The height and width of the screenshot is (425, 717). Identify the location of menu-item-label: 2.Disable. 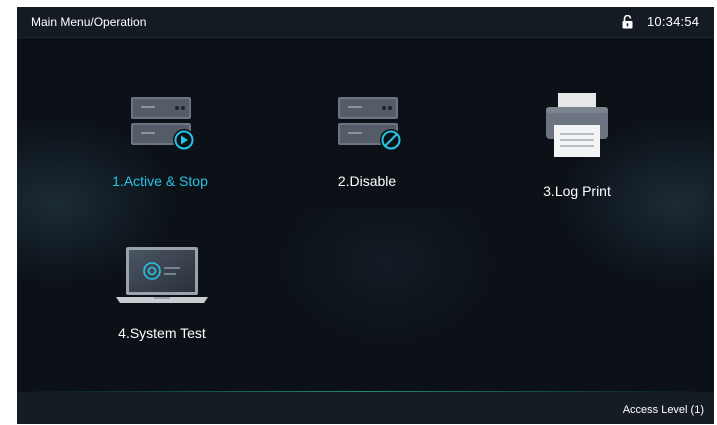
(367, 181).